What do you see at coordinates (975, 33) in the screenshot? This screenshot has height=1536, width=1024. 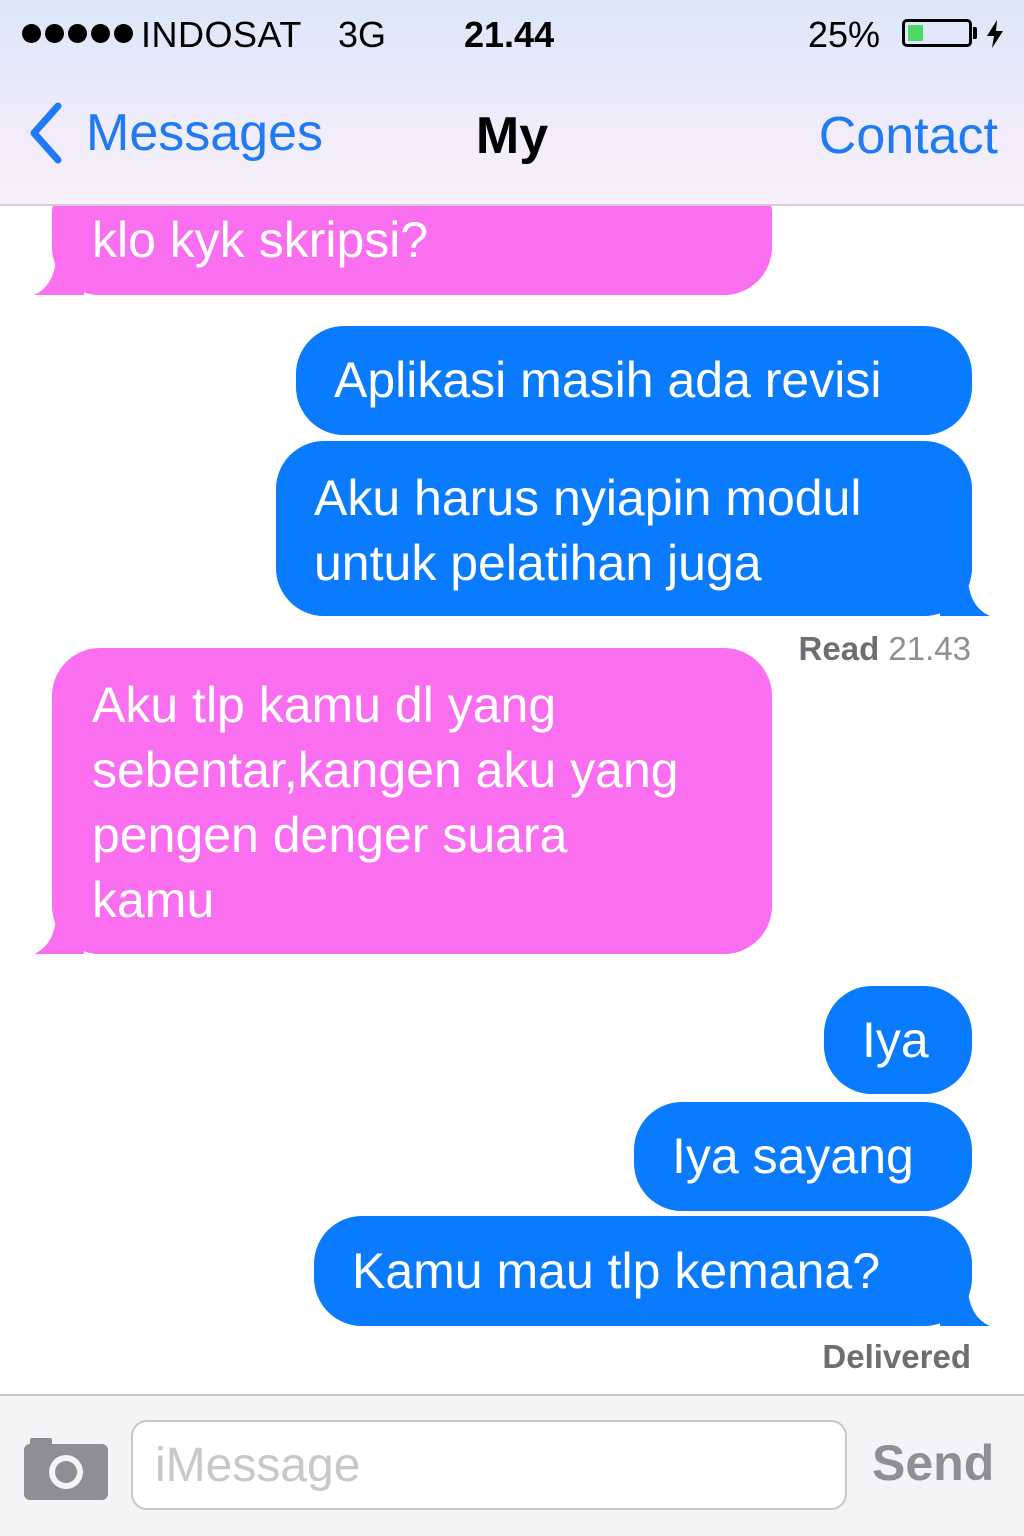 I see `battery-nub` at bounding box center [975, 33].